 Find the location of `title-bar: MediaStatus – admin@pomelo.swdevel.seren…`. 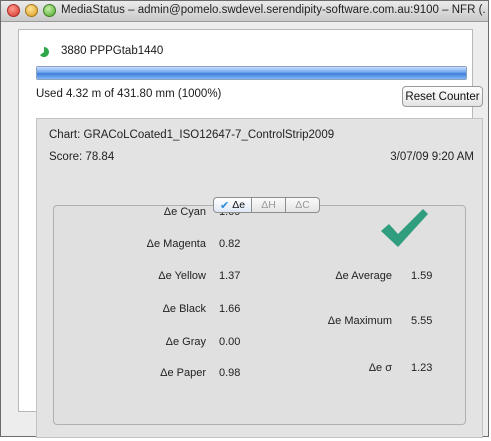

title-bar: MediaStatus – admin@pomelo.swdevel.seren… is located at coordinates (244, 11).